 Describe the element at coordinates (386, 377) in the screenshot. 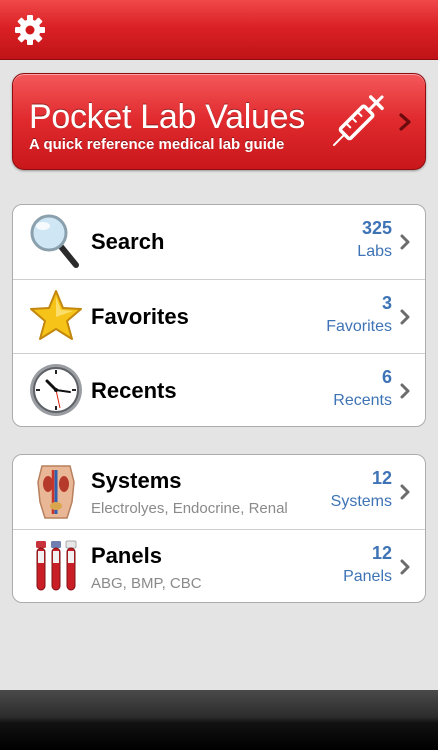

I see `row-count: 6` at that location.